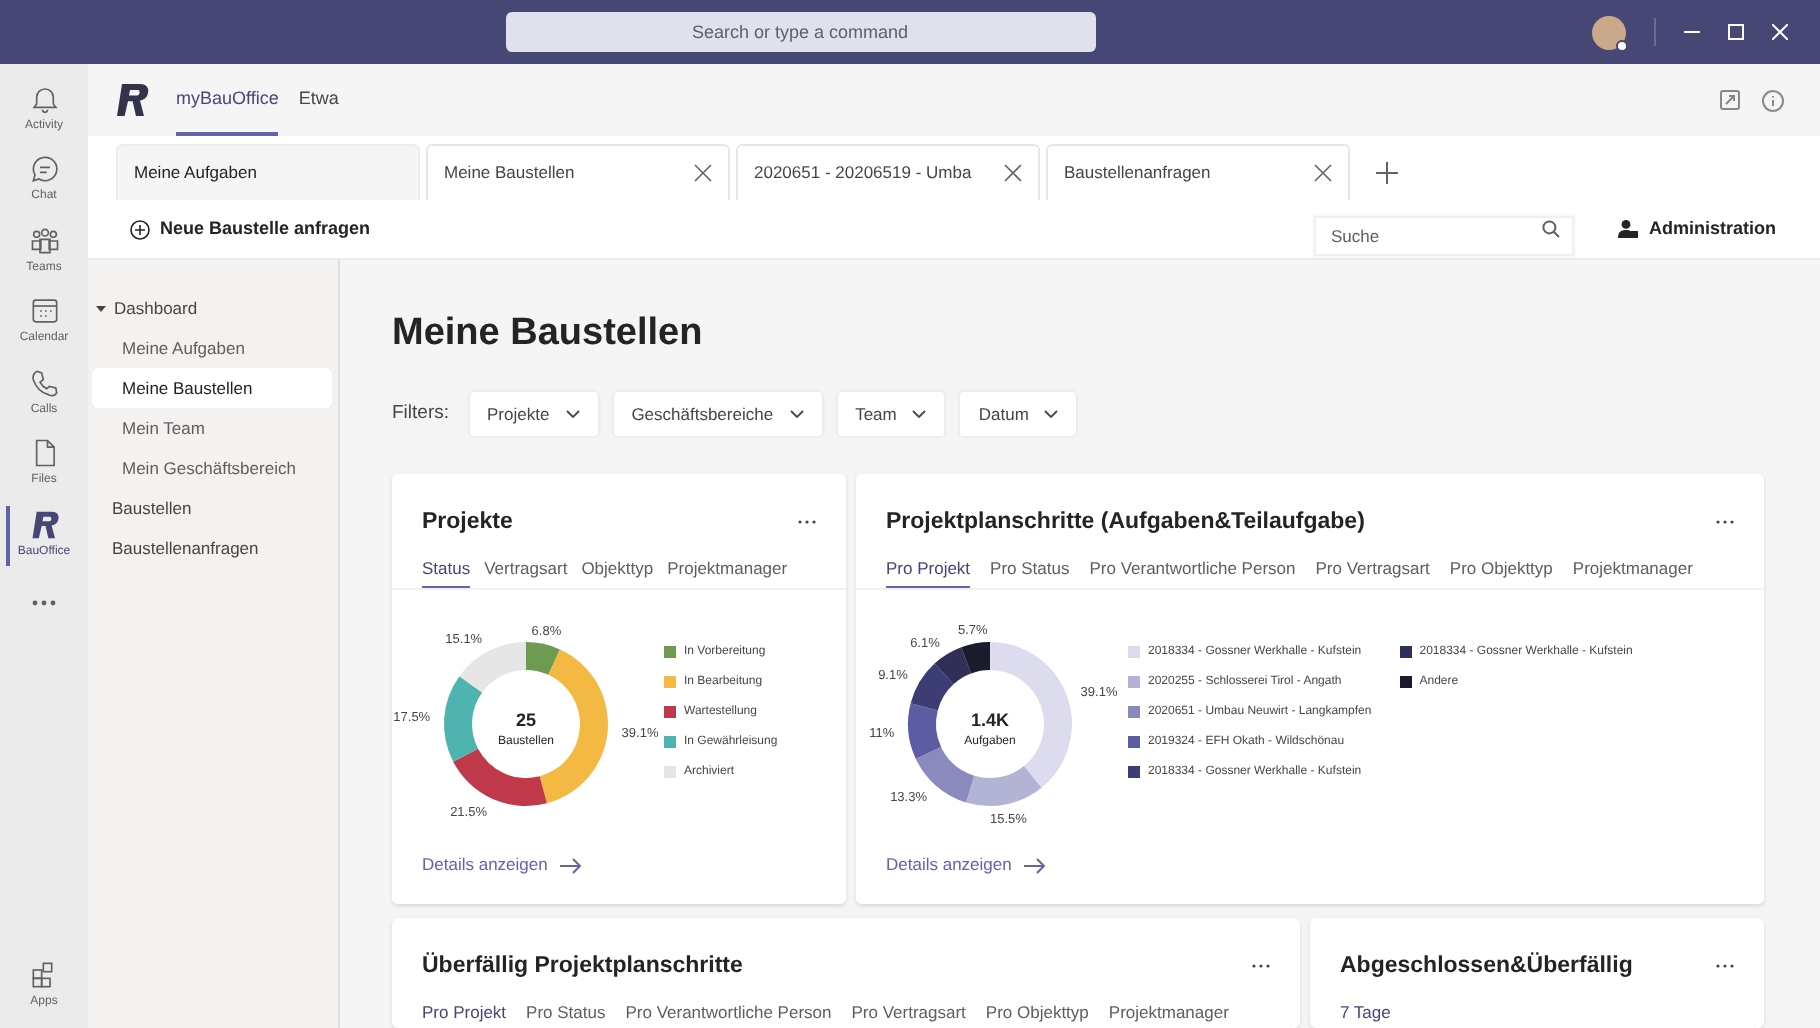  Describe the element at coordinates (101, 308) in the screenshot. I see `caret-icon` at that location.